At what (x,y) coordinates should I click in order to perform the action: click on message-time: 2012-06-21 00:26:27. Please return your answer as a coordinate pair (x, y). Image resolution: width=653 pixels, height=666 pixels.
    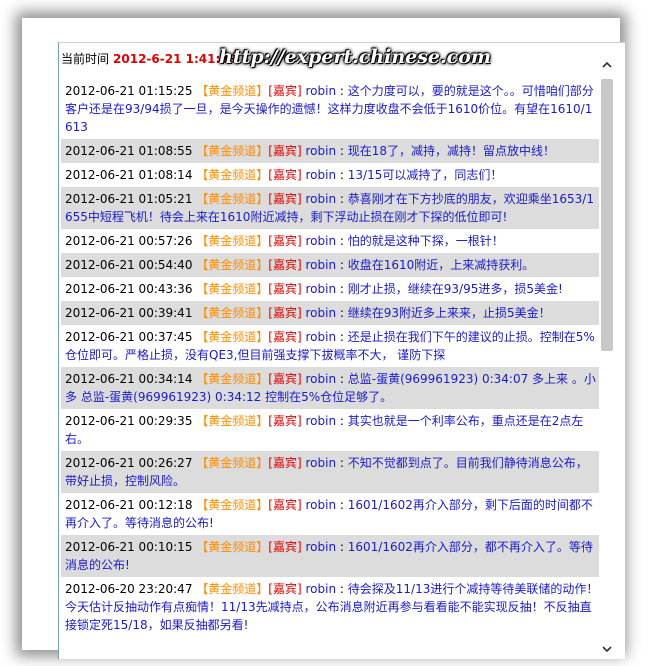
    Looking at the image, I should click on (129, 463).